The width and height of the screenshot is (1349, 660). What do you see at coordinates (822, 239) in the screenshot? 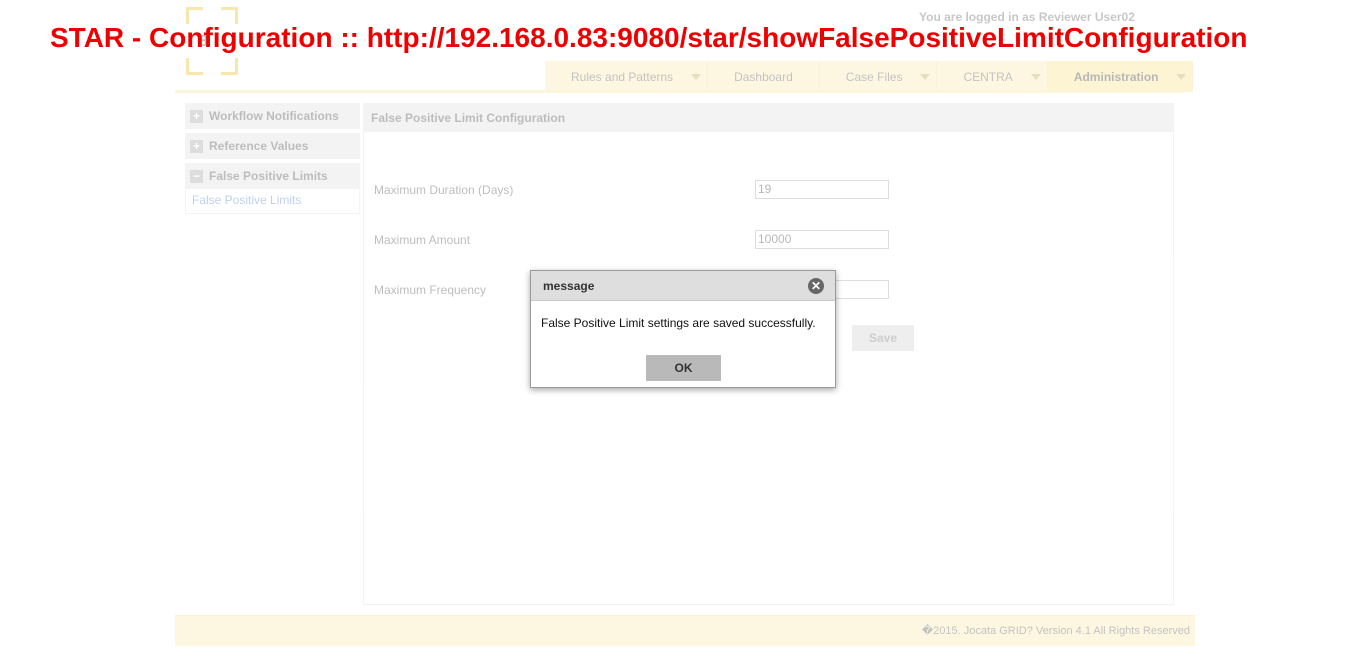
I see `max-amount-input: 10000` at bounding box center [822, 239].